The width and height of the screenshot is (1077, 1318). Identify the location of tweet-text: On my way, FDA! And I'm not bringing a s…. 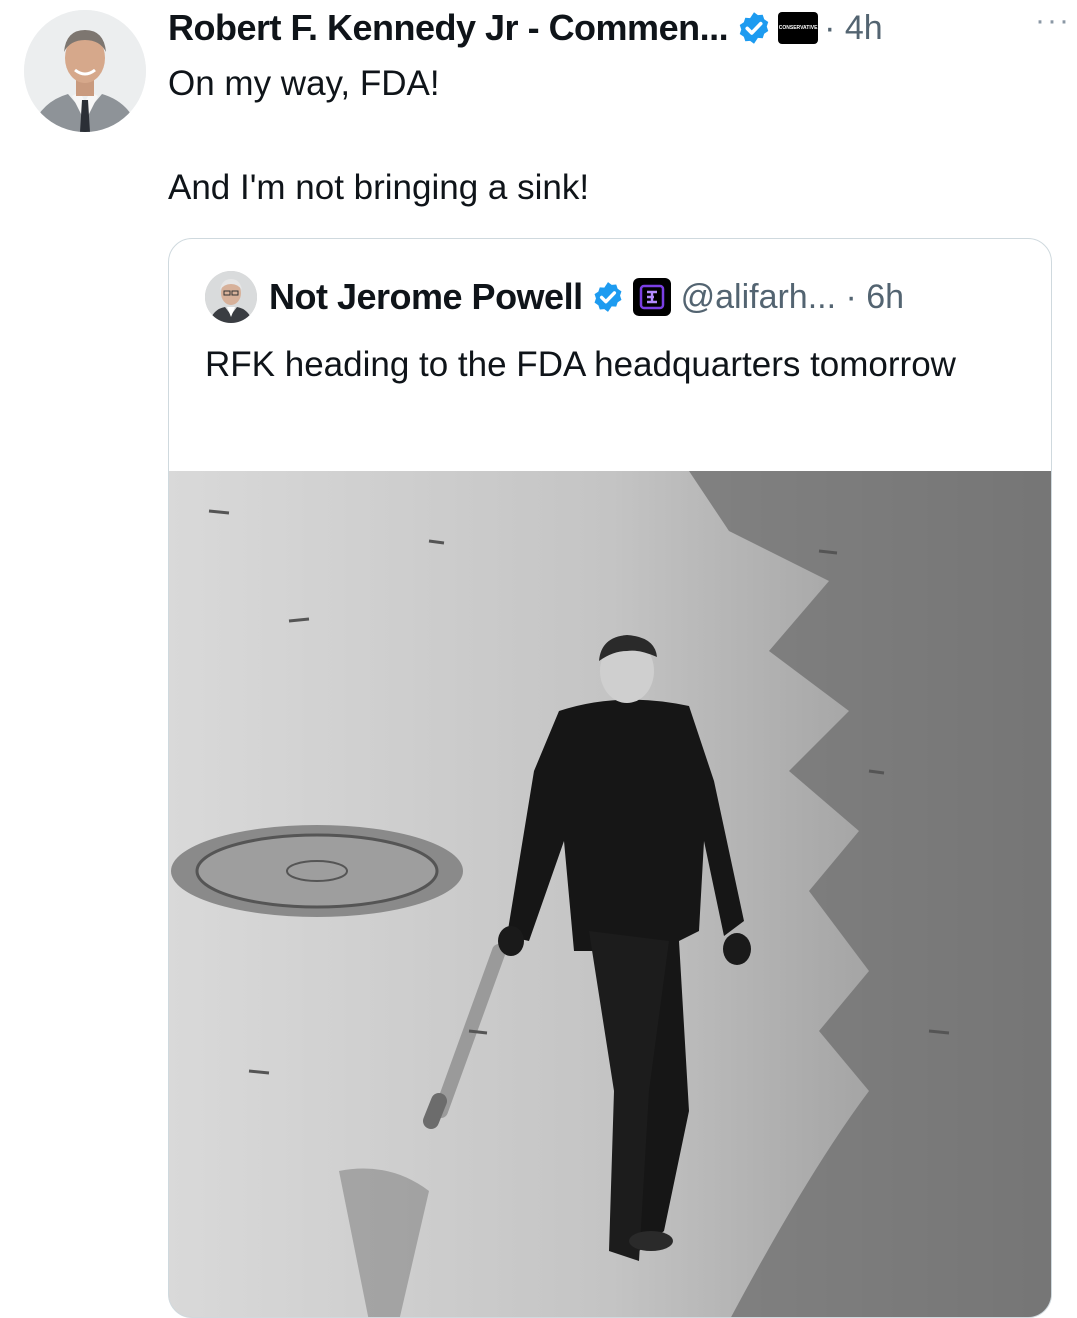
(608, 136).